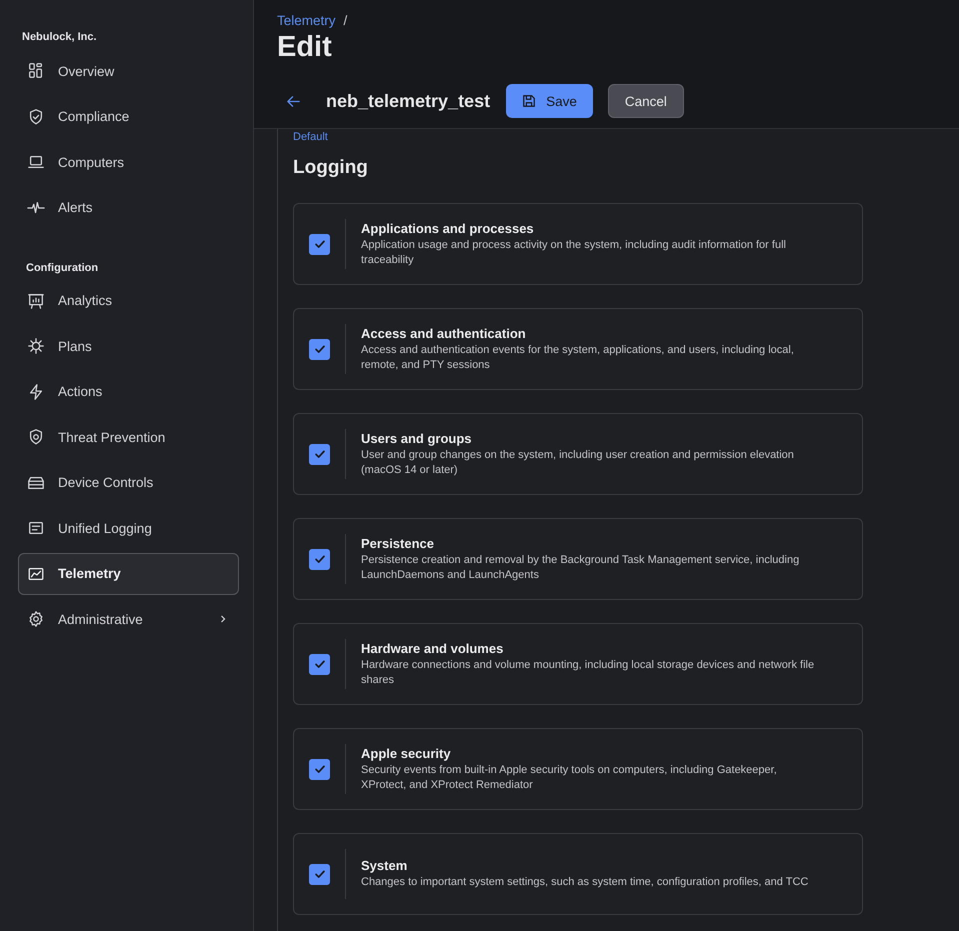  Describe the element at coordinates (128, 573) in the screenshot. I see `nav-item: Telemetry` at that location.